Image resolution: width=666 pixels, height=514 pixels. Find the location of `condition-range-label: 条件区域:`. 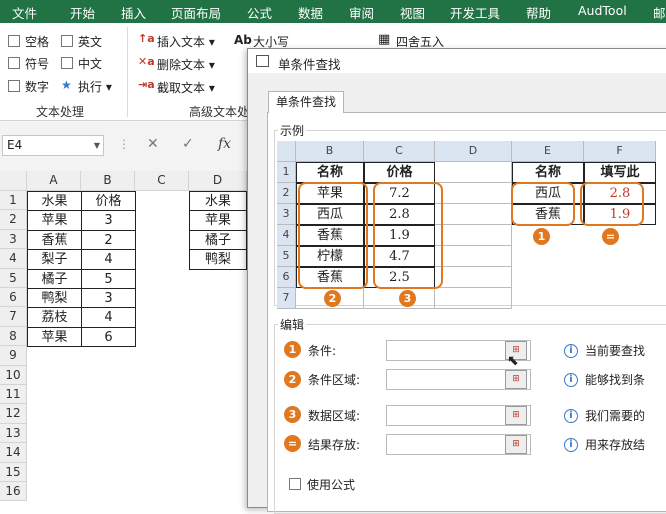

condition-range-label: 条件区域: is located at coordinates (334, 380).